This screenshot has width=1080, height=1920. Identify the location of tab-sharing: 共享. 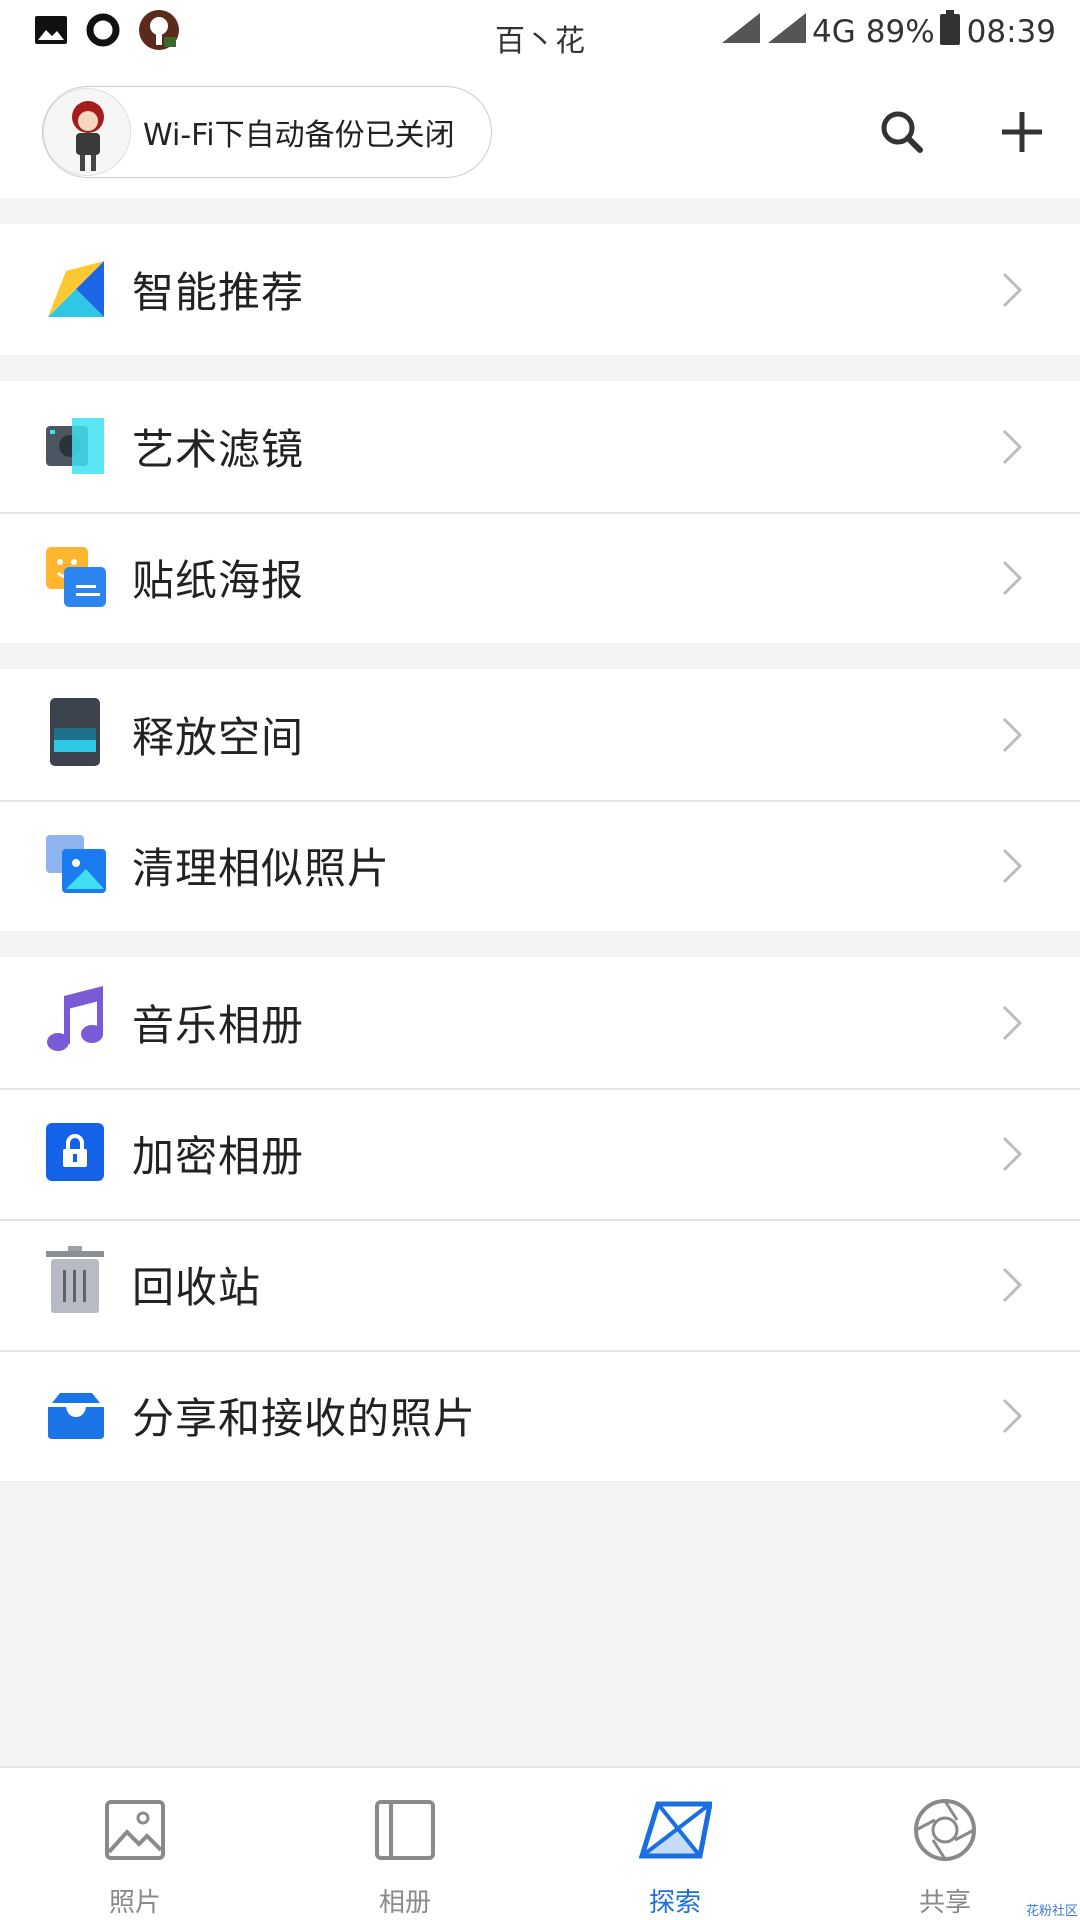
(945, 1844).